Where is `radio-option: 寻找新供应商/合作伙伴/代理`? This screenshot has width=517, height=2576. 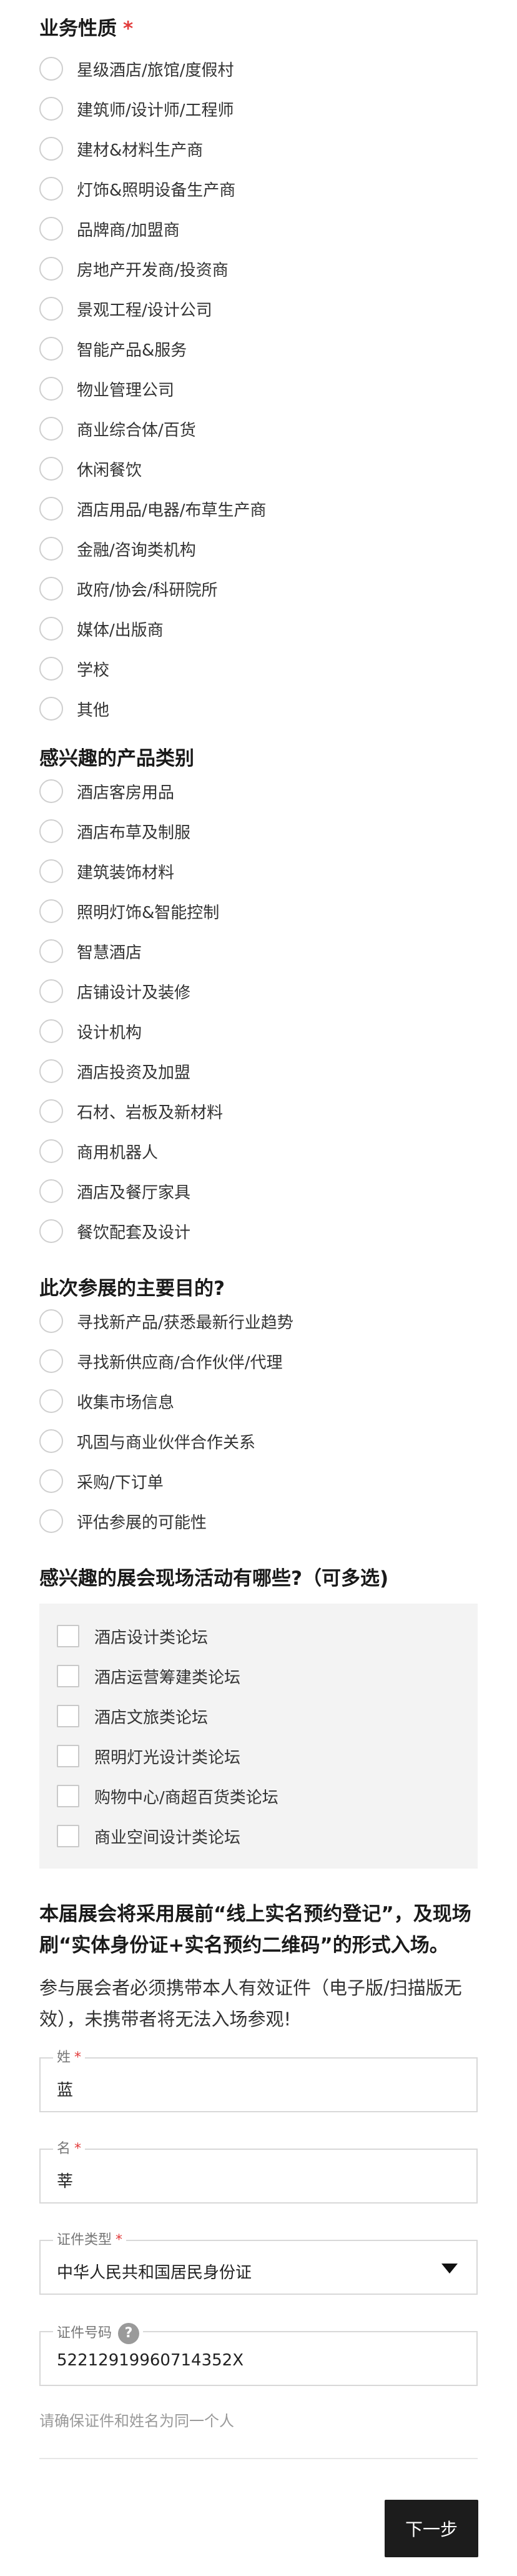
radio-option: 寻找新供应商/合作伙伴/代理 is located at coordinates (258, 1361).